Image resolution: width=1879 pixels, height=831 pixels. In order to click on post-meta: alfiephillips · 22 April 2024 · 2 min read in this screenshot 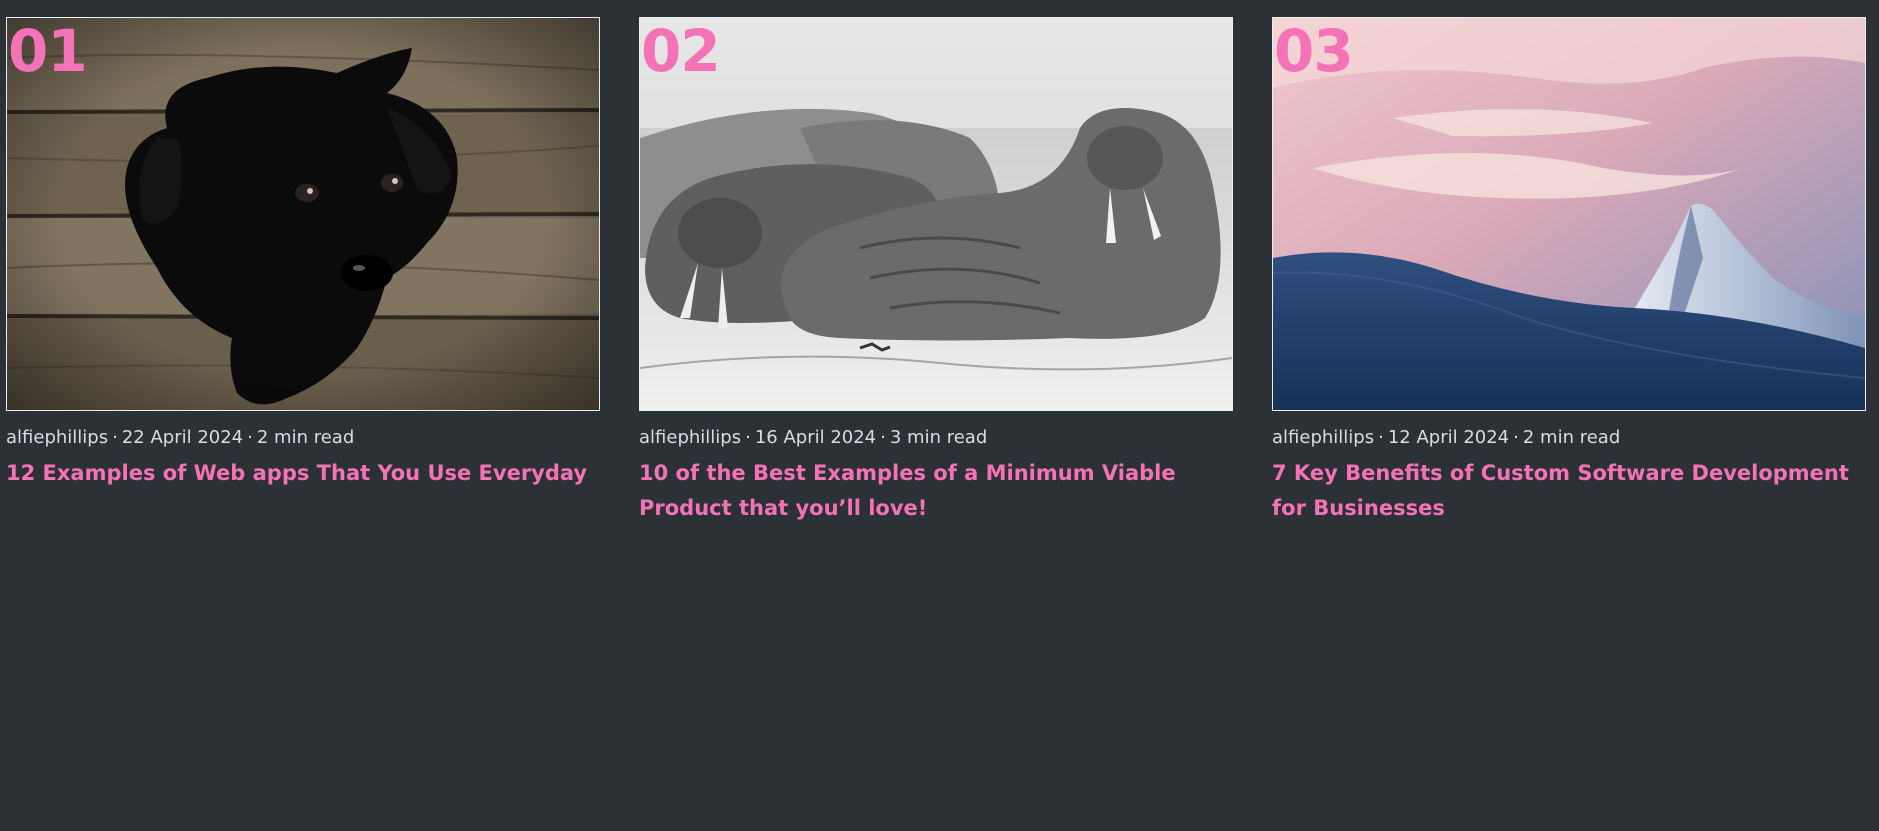, I will do `click(303, 438)`.